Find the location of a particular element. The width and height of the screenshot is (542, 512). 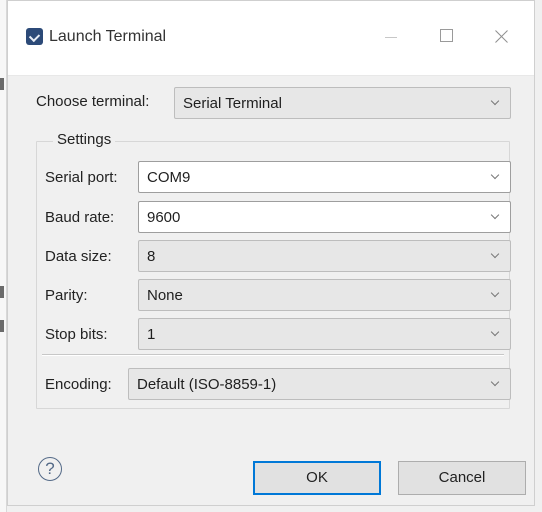

choose-terminal-value: Serial Terminal is located at coordinates (232, 103).